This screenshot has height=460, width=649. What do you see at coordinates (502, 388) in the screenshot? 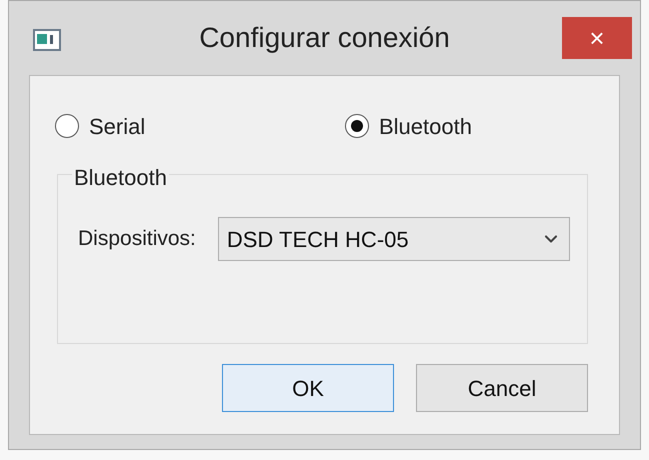
I see `dialog-button: Cancel` at bounding box center [502, 388].